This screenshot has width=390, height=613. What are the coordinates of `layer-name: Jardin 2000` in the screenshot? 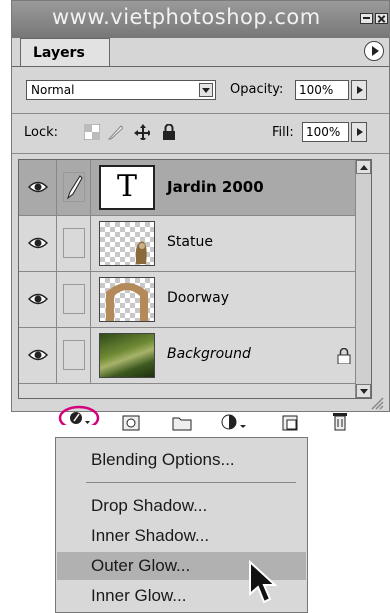 It's located at (215, 187).